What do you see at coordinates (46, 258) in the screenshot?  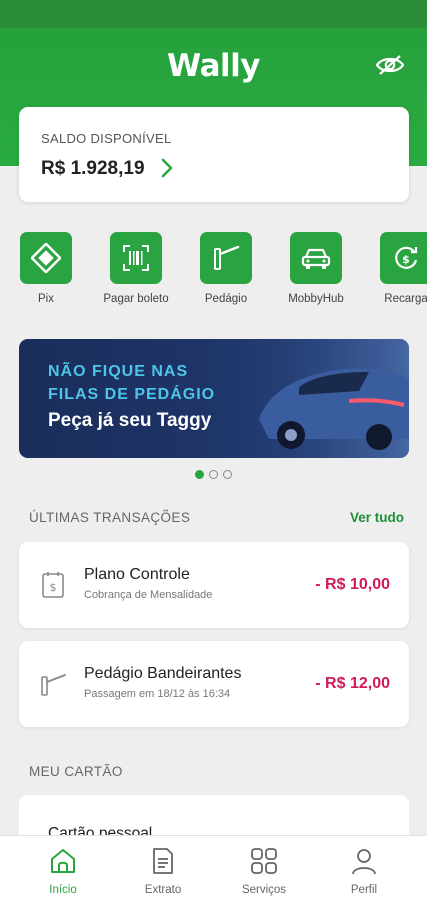 I see `pix-icon` at bounding box center [46, 258].